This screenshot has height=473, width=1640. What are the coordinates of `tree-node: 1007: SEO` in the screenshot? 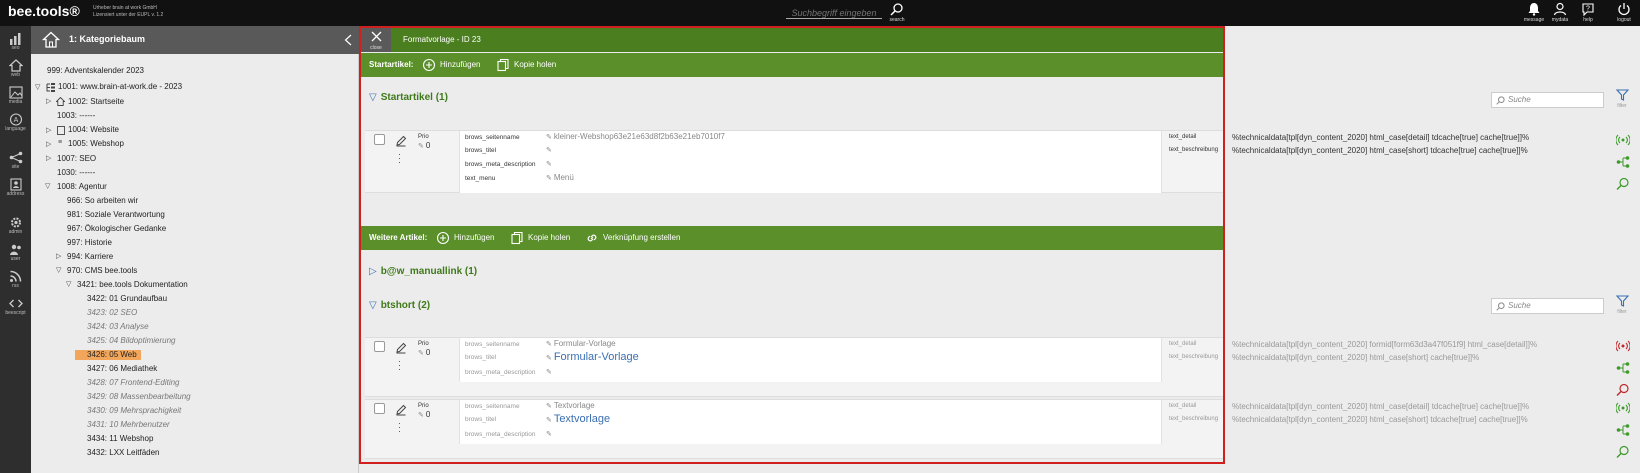 It's located at (76, 159).